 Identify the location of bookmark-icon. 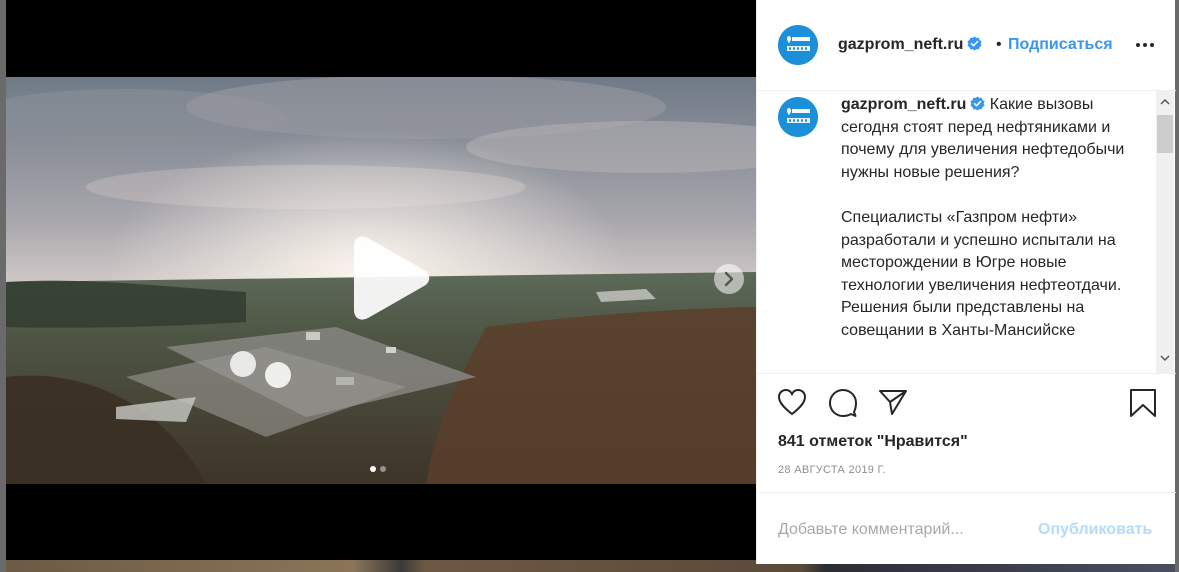
(1143, 403).